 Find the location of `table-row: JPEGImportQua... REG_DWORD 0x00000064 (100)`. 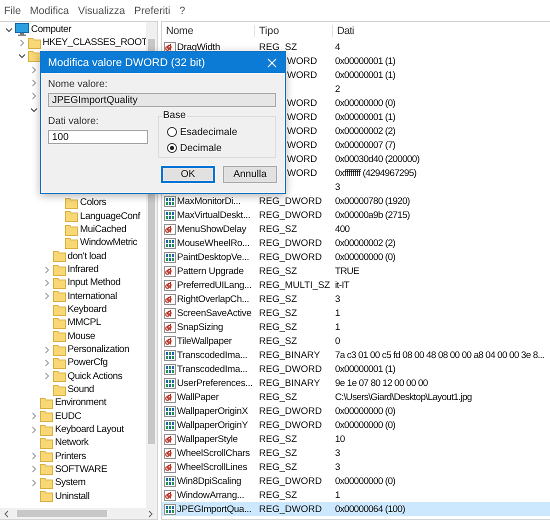

table-row: JPEGImportQua... REG_DWORD 0x00000064 (100) is located at coordinates (356, 509).